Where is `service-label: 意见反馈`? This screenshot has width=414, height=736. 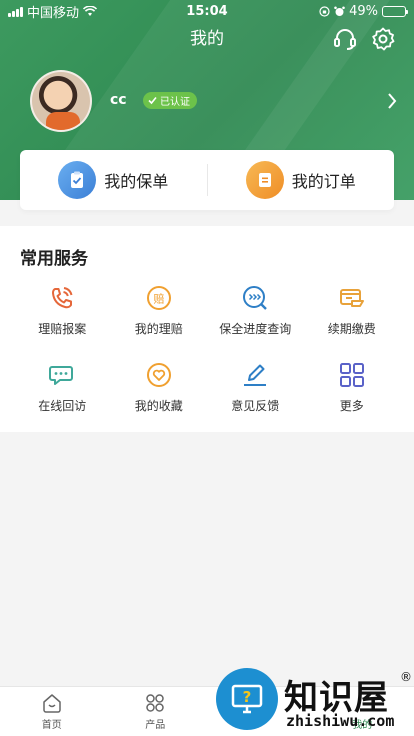 service-label: 意见反馈 is located at coordinates (255, 406).